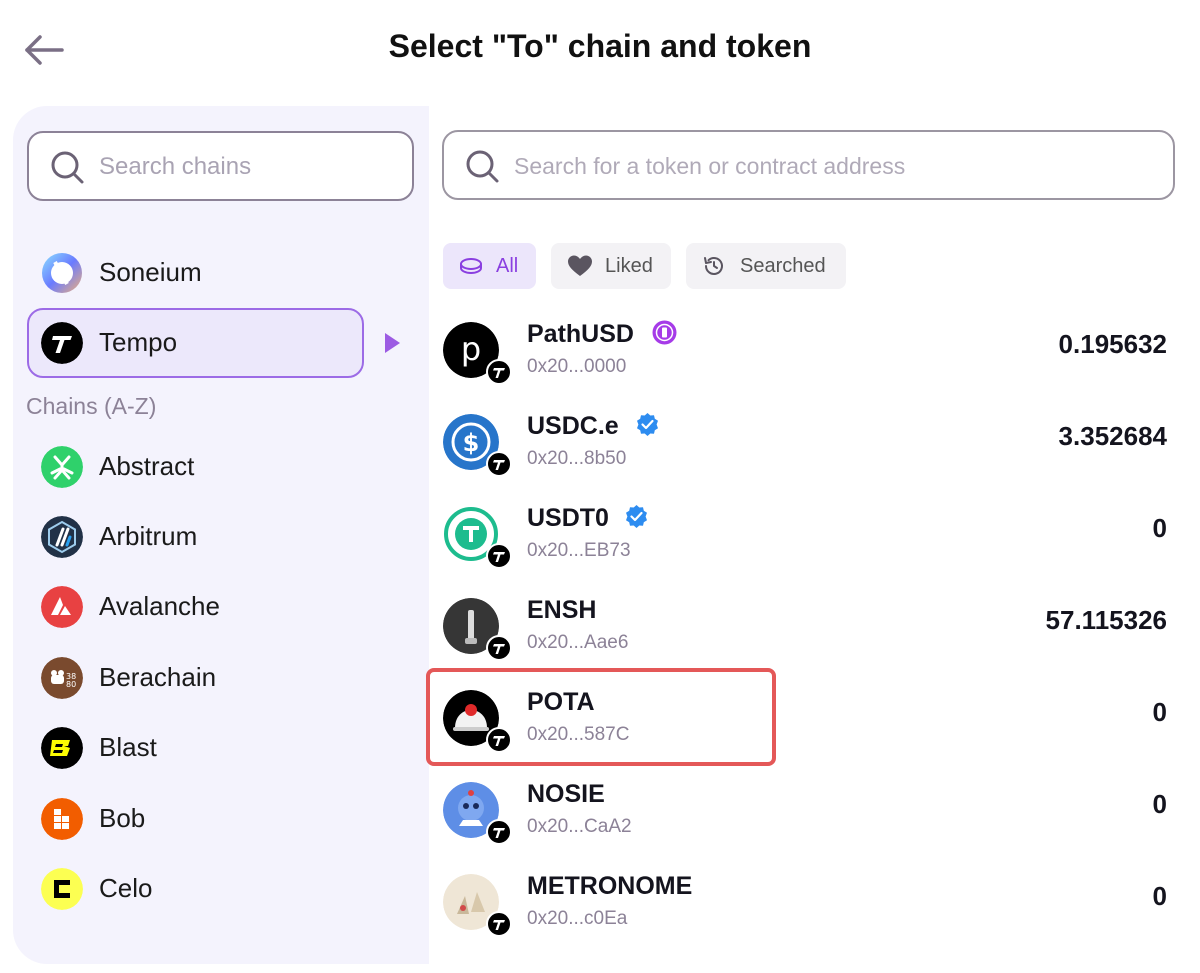 The height and width of the screenshot is (973, 1200). I want to click on tab-all: All, so click(489, 266).